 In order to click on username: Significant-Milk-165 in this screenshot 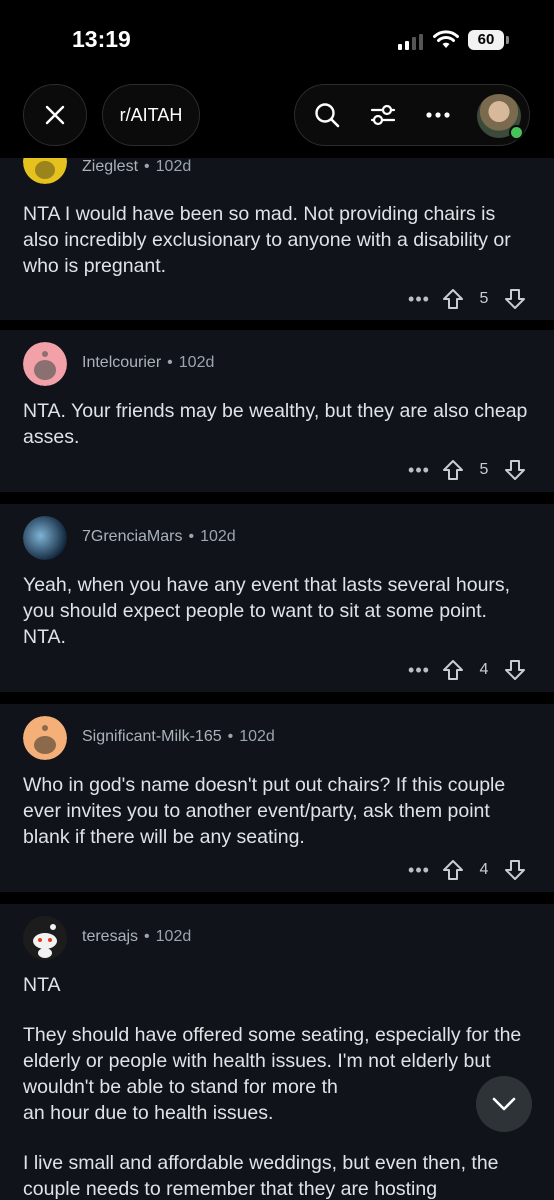, I will do `click(152, 736)`.